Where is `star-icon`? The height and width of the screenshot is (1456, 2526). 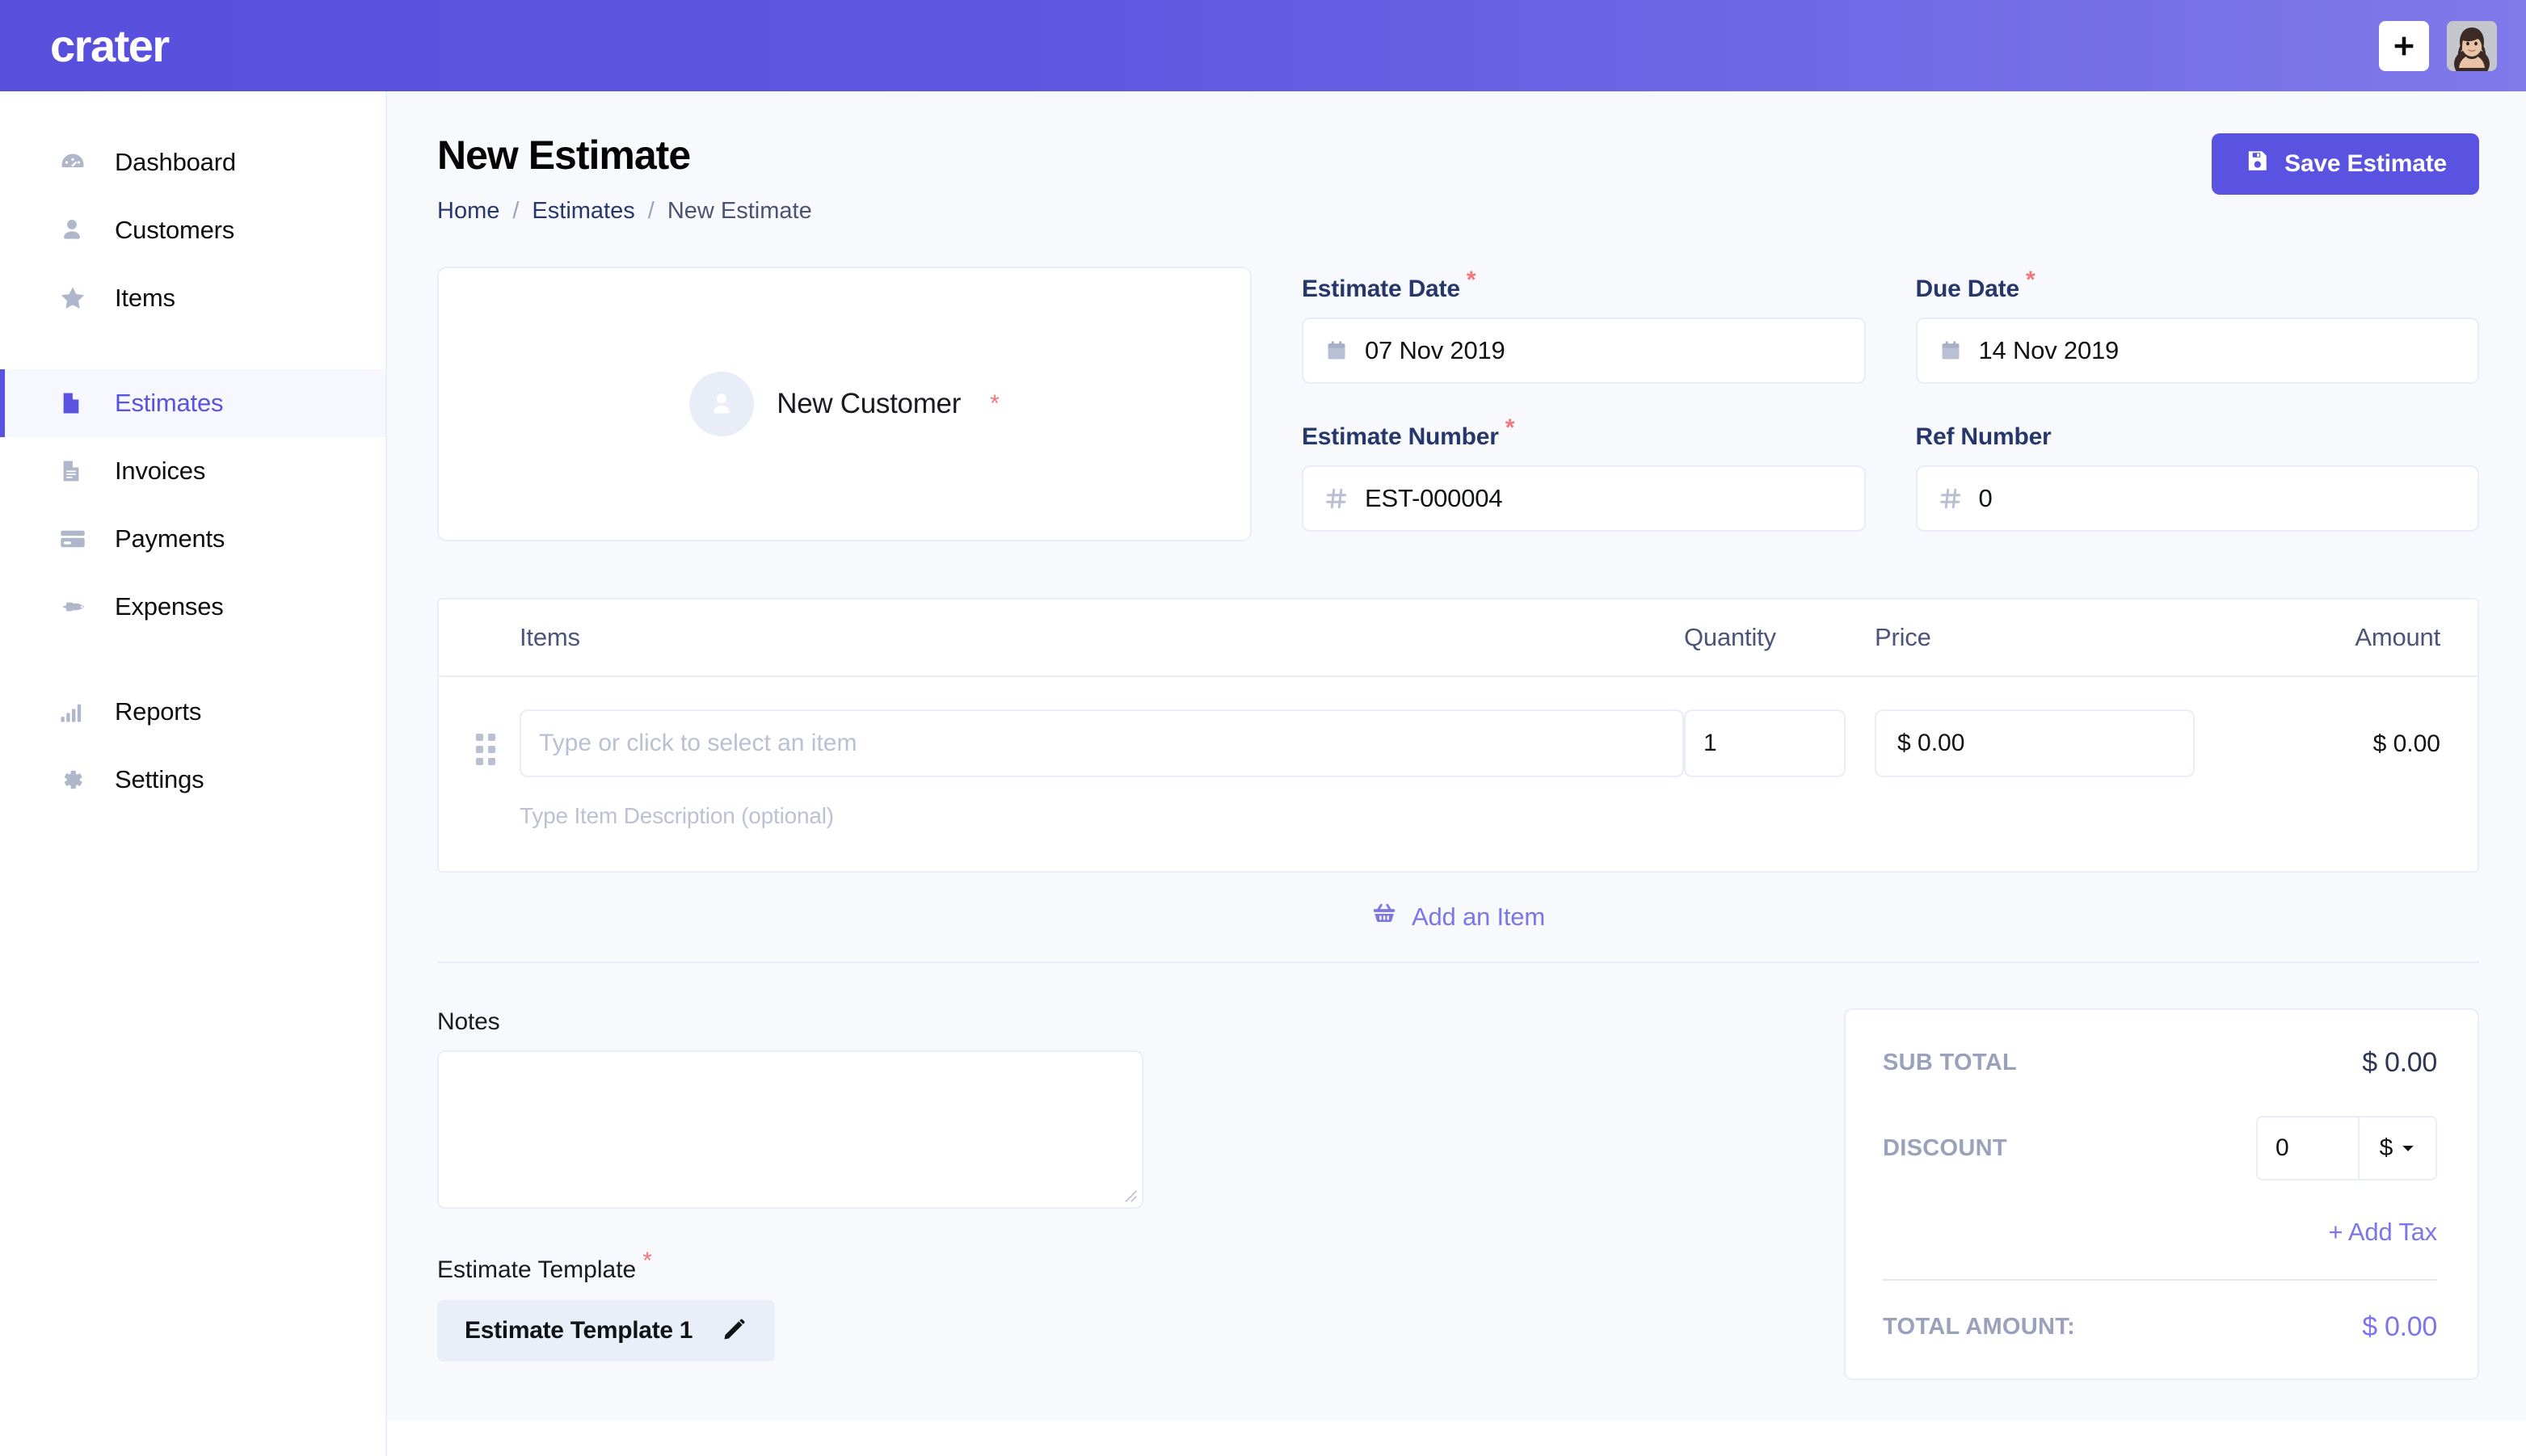 star-icon is located at coordinates (76, 299).